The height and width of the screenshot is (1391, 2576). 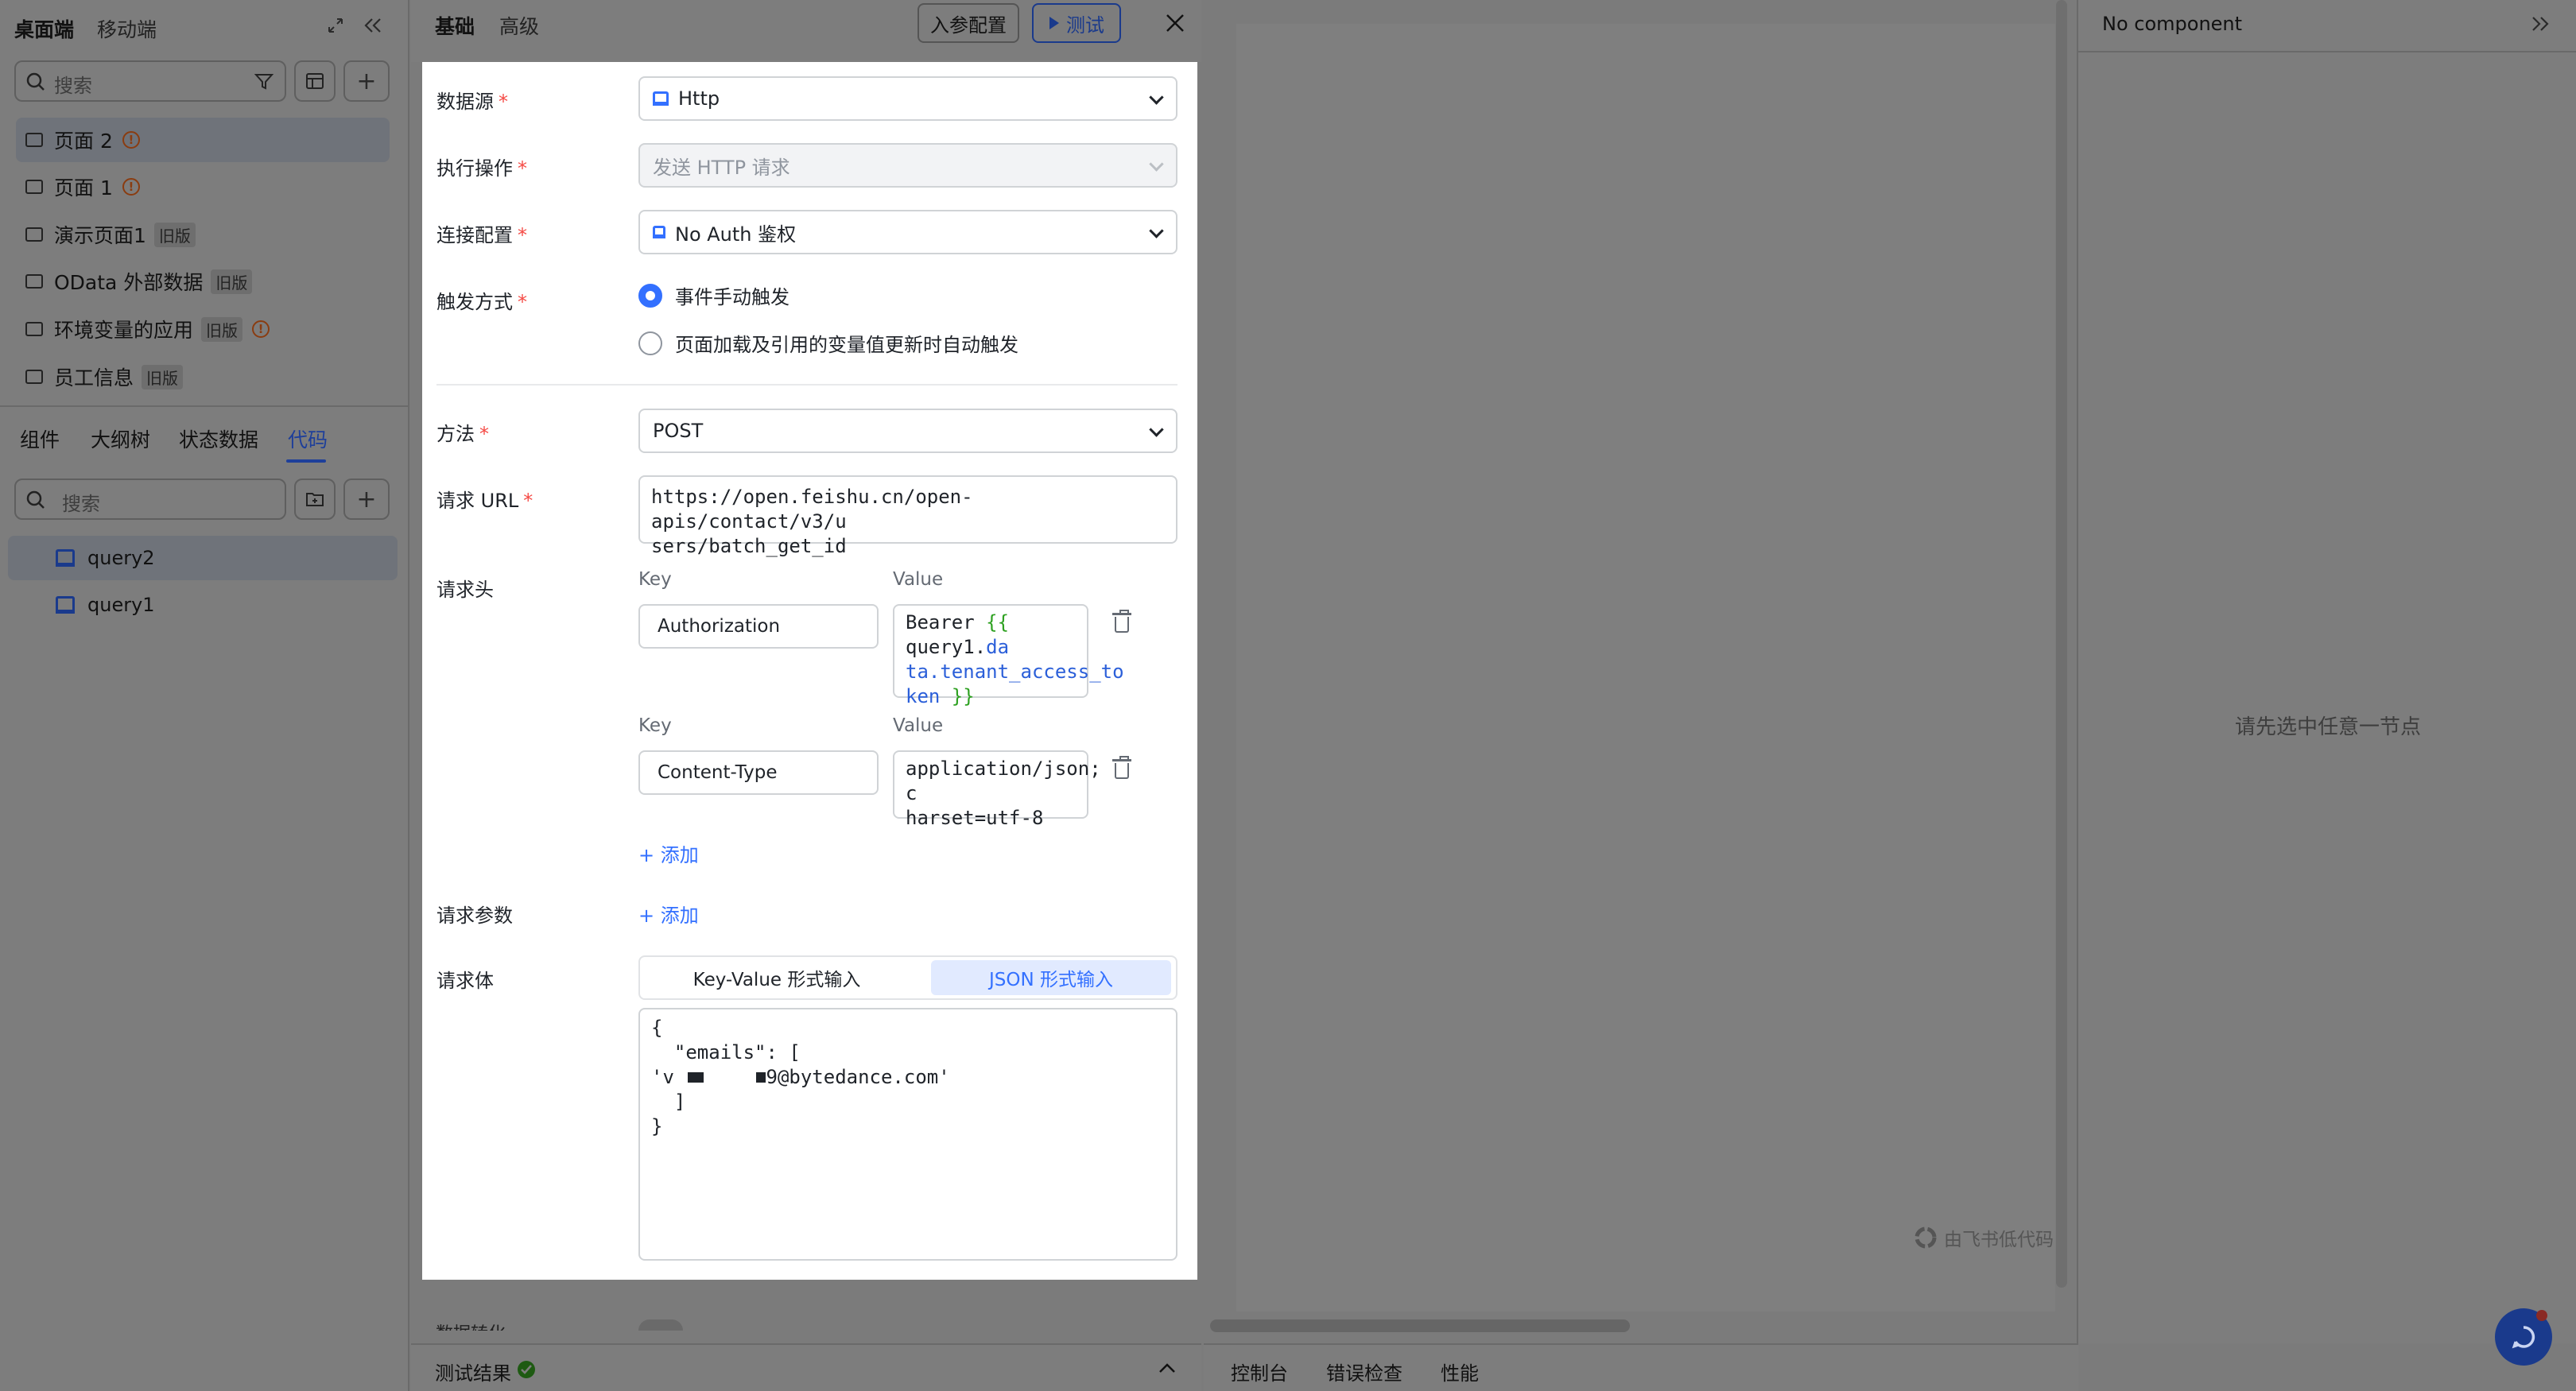 What do you see at coordinates (120, 438) in the screenshot?
I see `tab-outline: 大纲树` at bounding box center [120, 438].